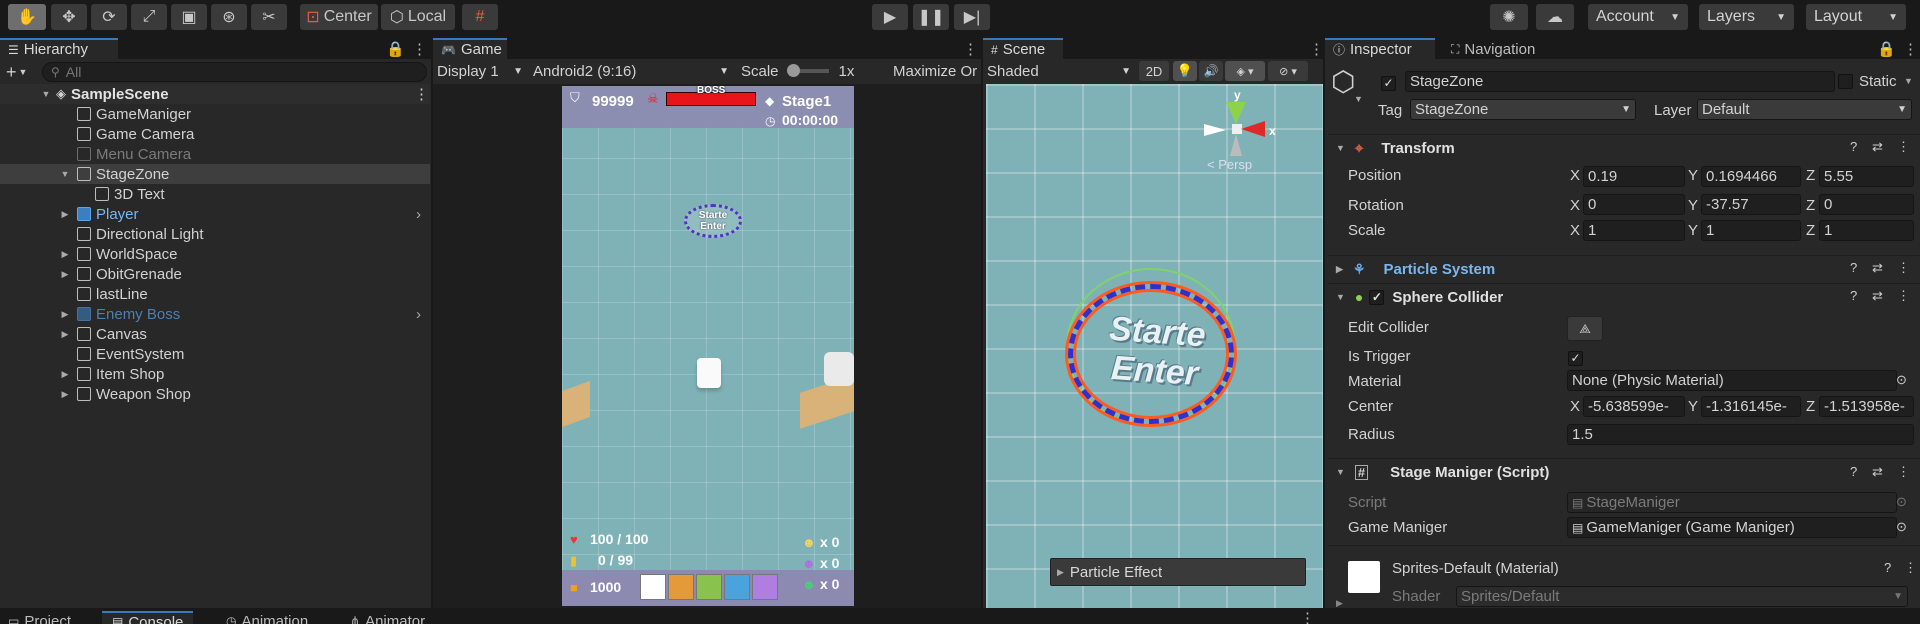  Describe the element at coordinates (1620, 81) in the screenshot. I see `object-name-field: StageZone` at that location.